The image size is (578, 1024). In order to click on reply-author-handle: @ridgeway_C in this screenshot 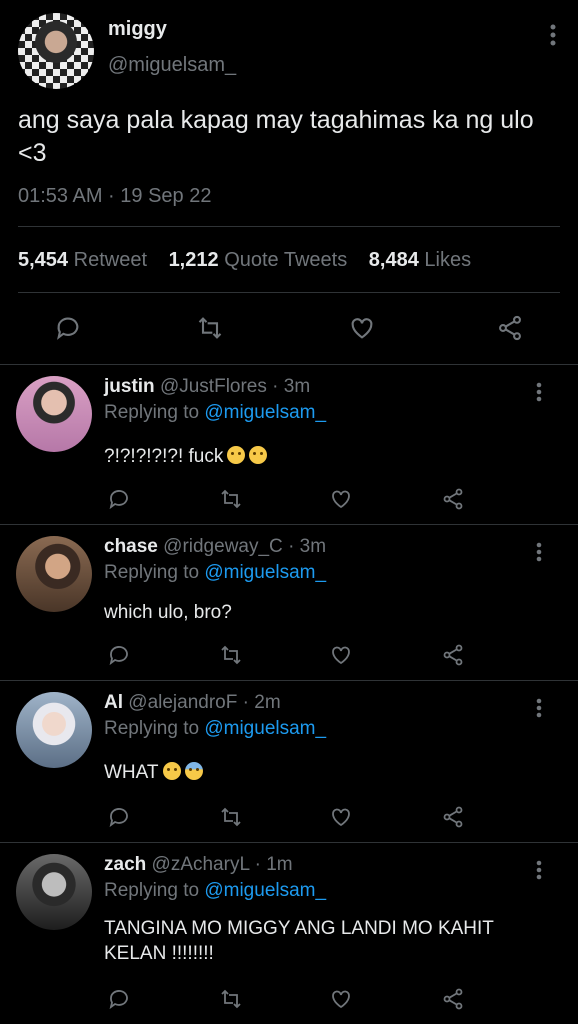, I will do `click(223, 546)`.